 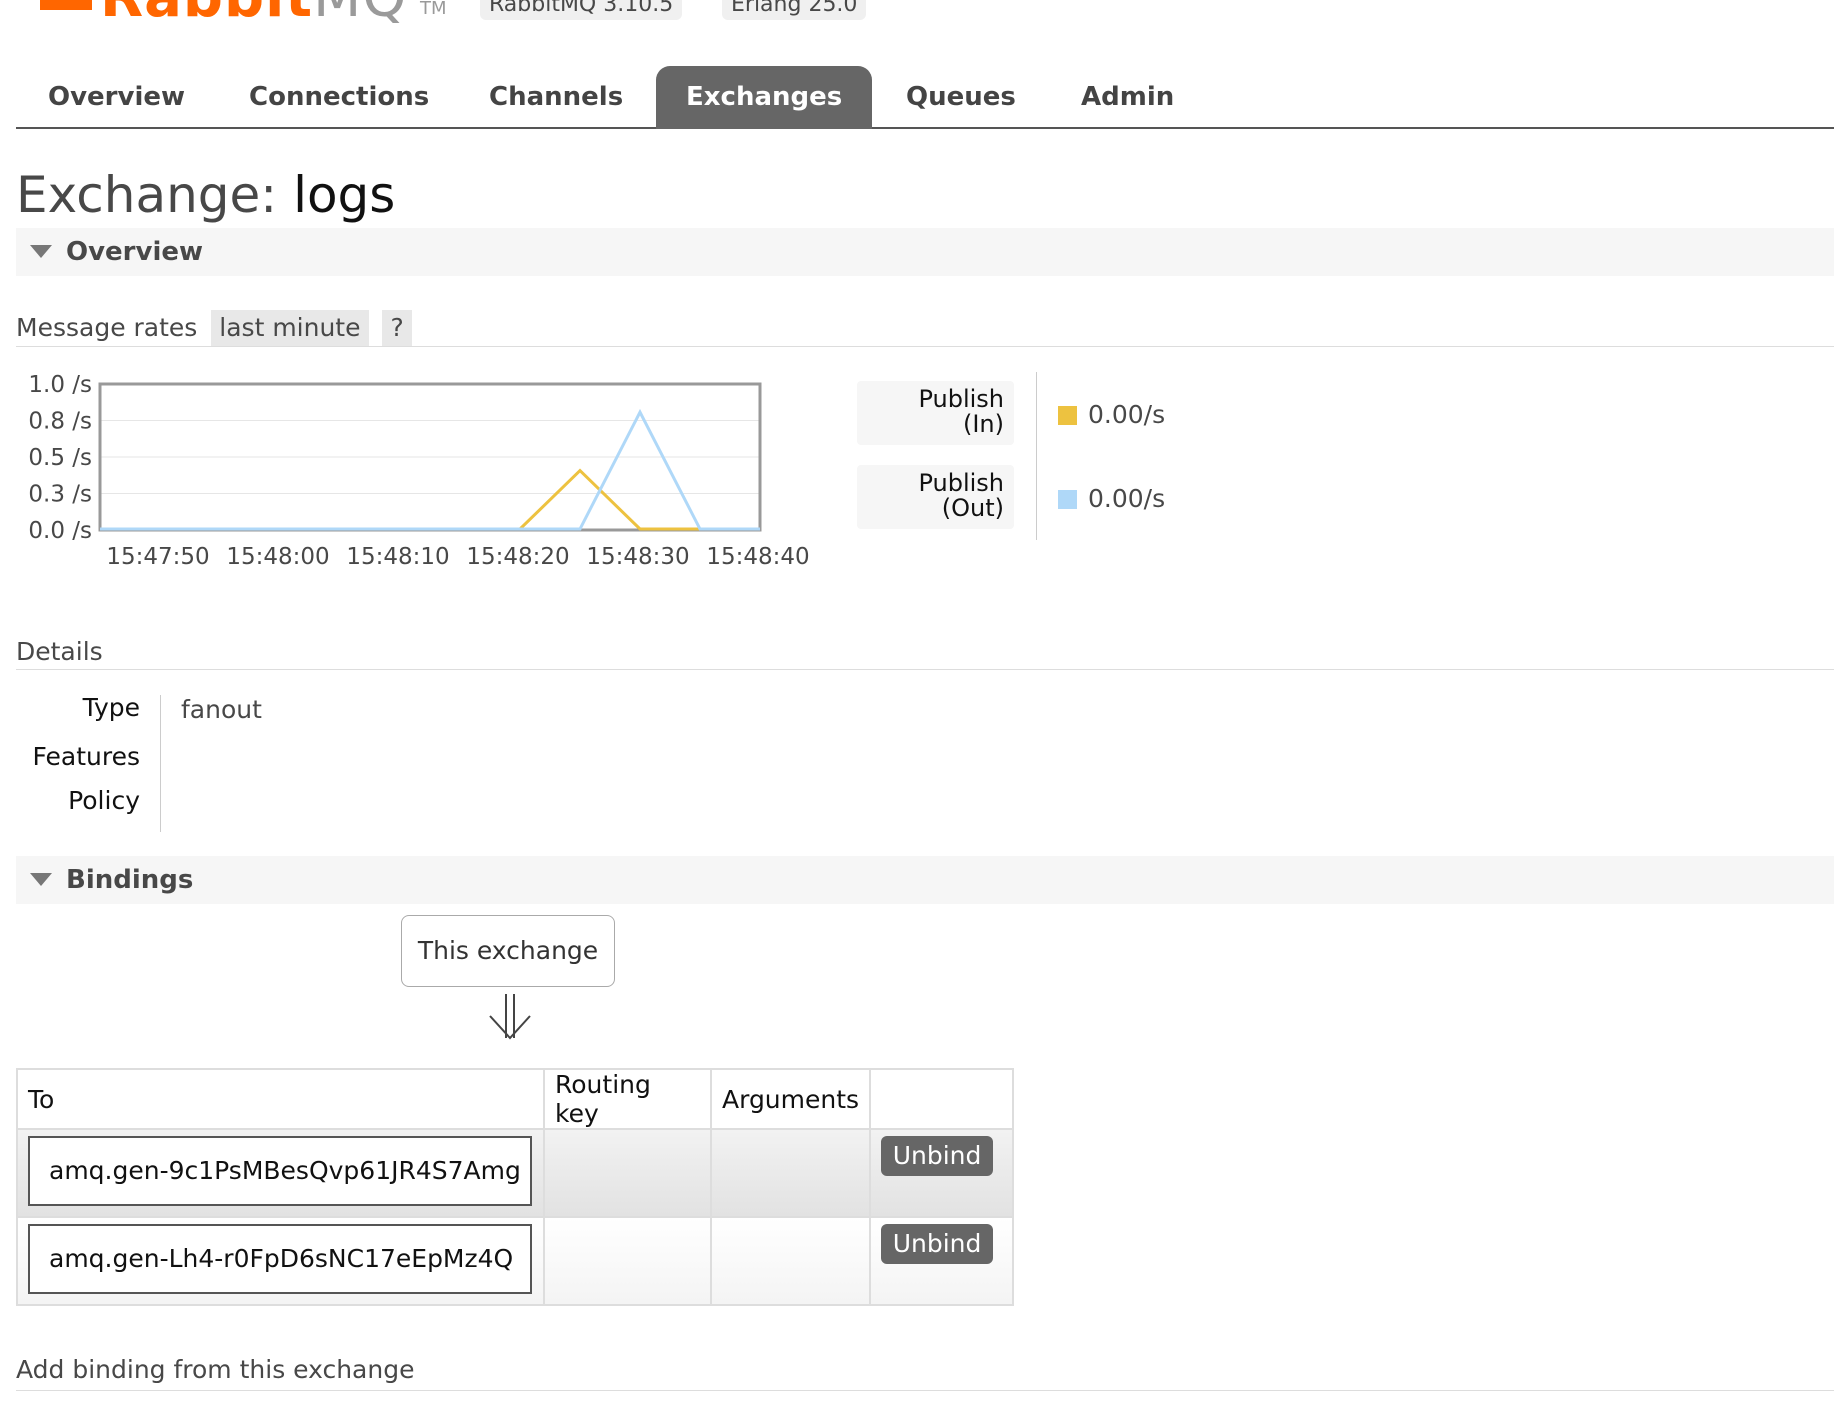 I want to click on queue-link: amq.gen-Lh4-r0FpD6sNC17eEpMz4Q, so click(x=280, y=1259).